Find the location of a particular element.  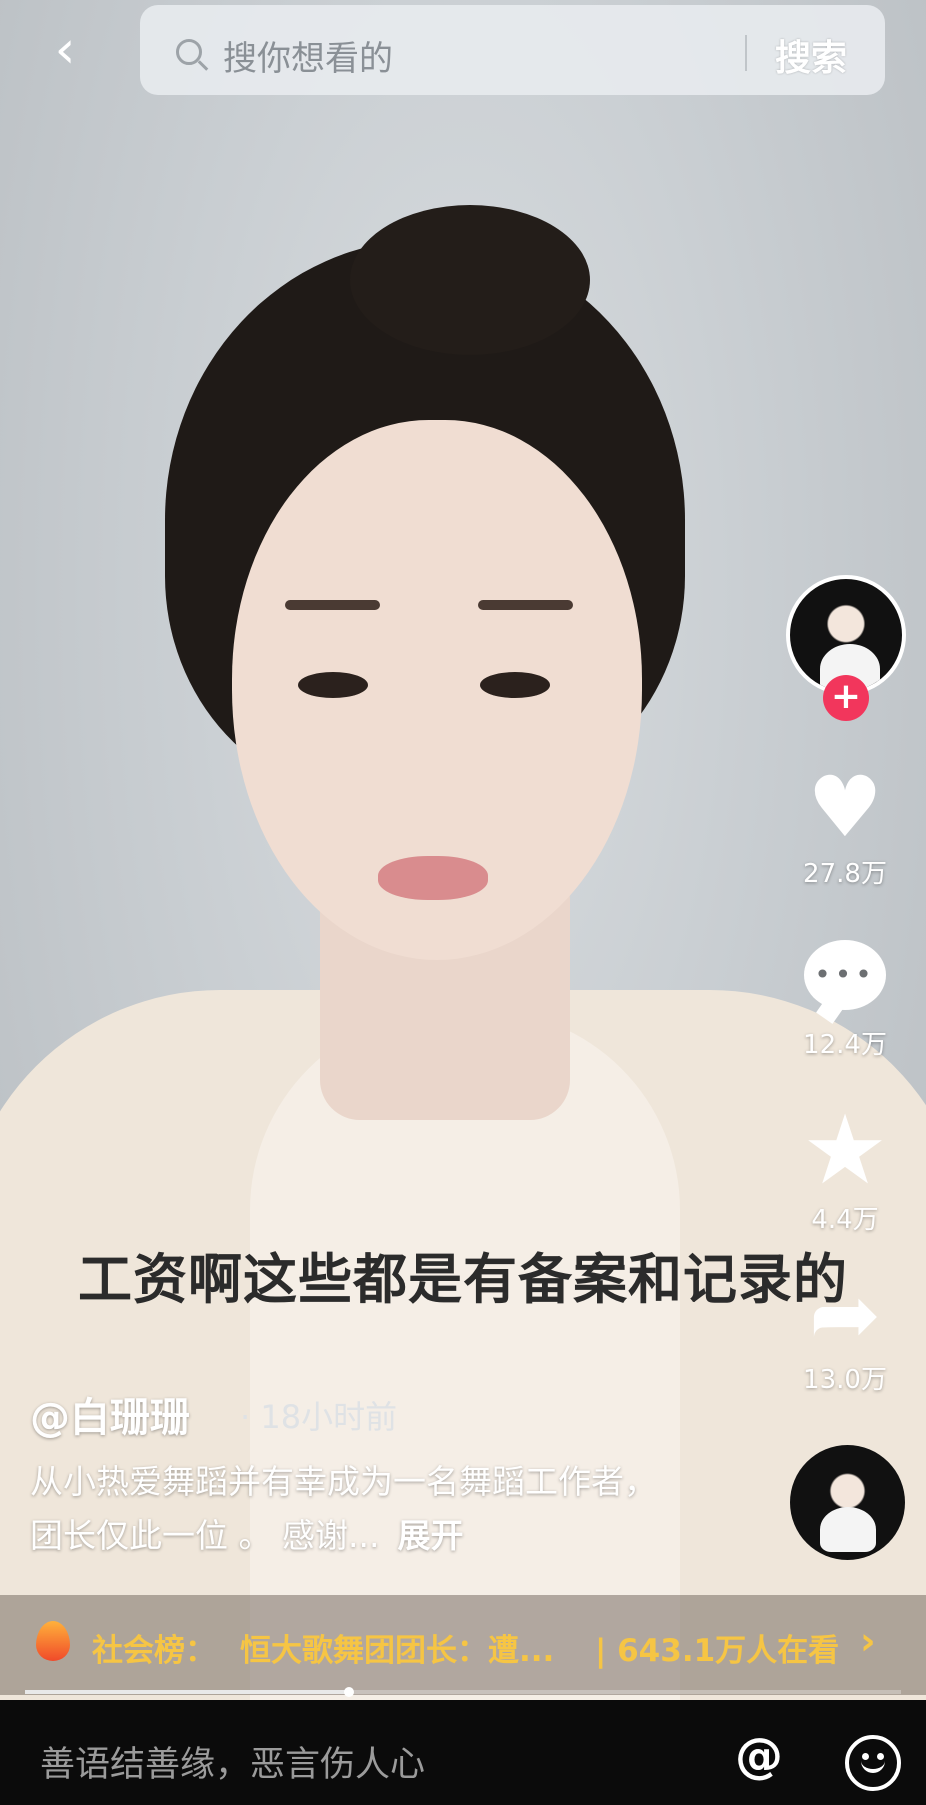

video-frame-brow-right is located at coordinates (525, 605).